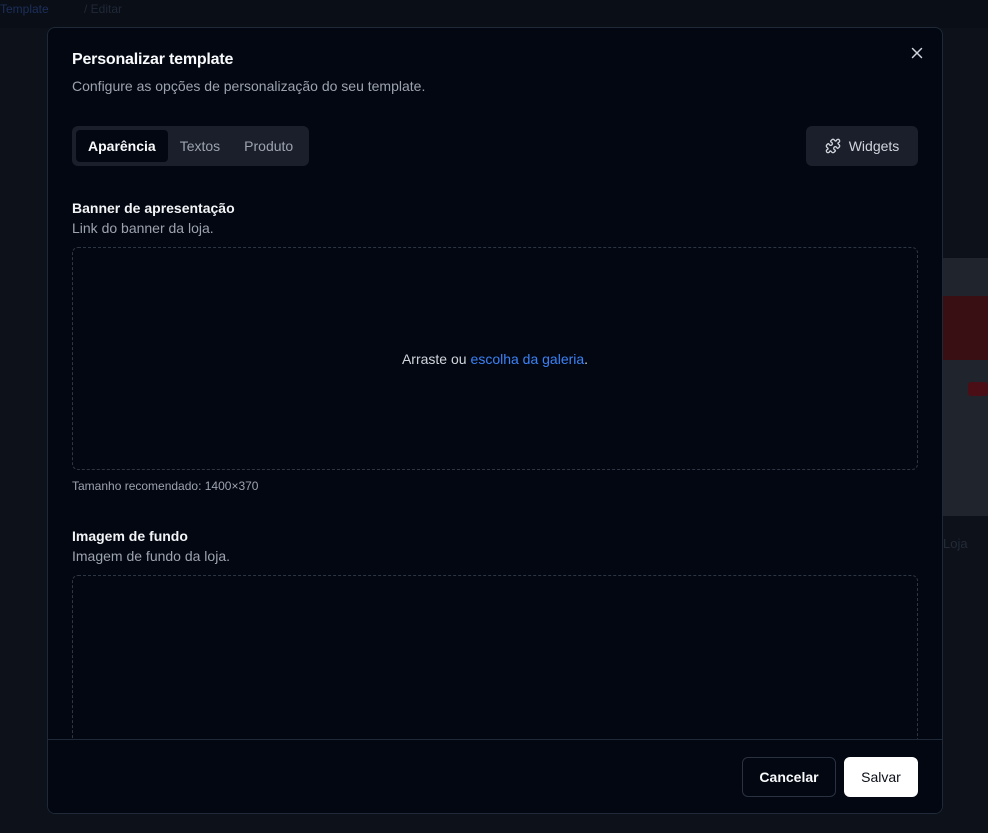  Describe the element at coordinates (200, 146) in the screenshot. I see `tab-textos: Textos` at that location.